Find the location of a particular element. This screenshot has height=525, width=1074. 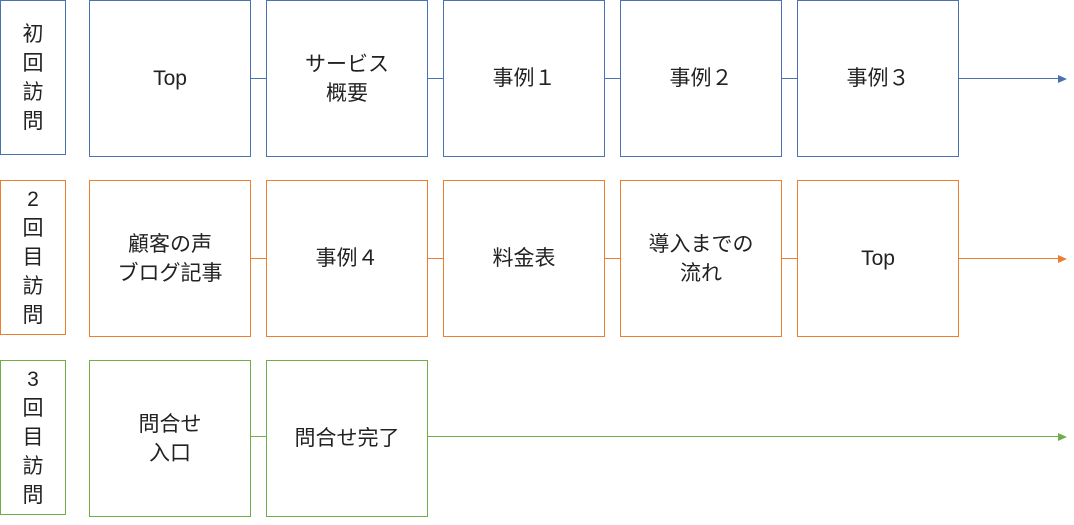

page-step-label: 顧客の声 is located at coordinates (170, 244).